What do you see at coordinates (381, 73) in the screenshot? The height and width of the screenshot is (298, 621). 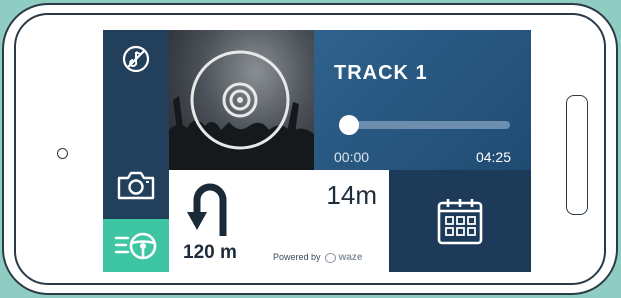 I see `track-title: TRACK 1` at bounding box center [381, 73].